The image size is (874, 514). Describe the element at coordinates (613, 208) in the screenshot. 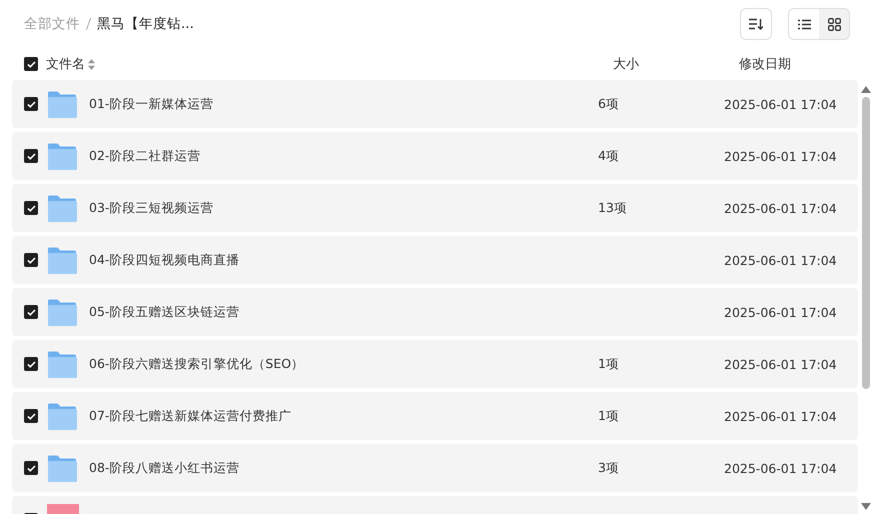

I see `item-count: 13项` at that location.